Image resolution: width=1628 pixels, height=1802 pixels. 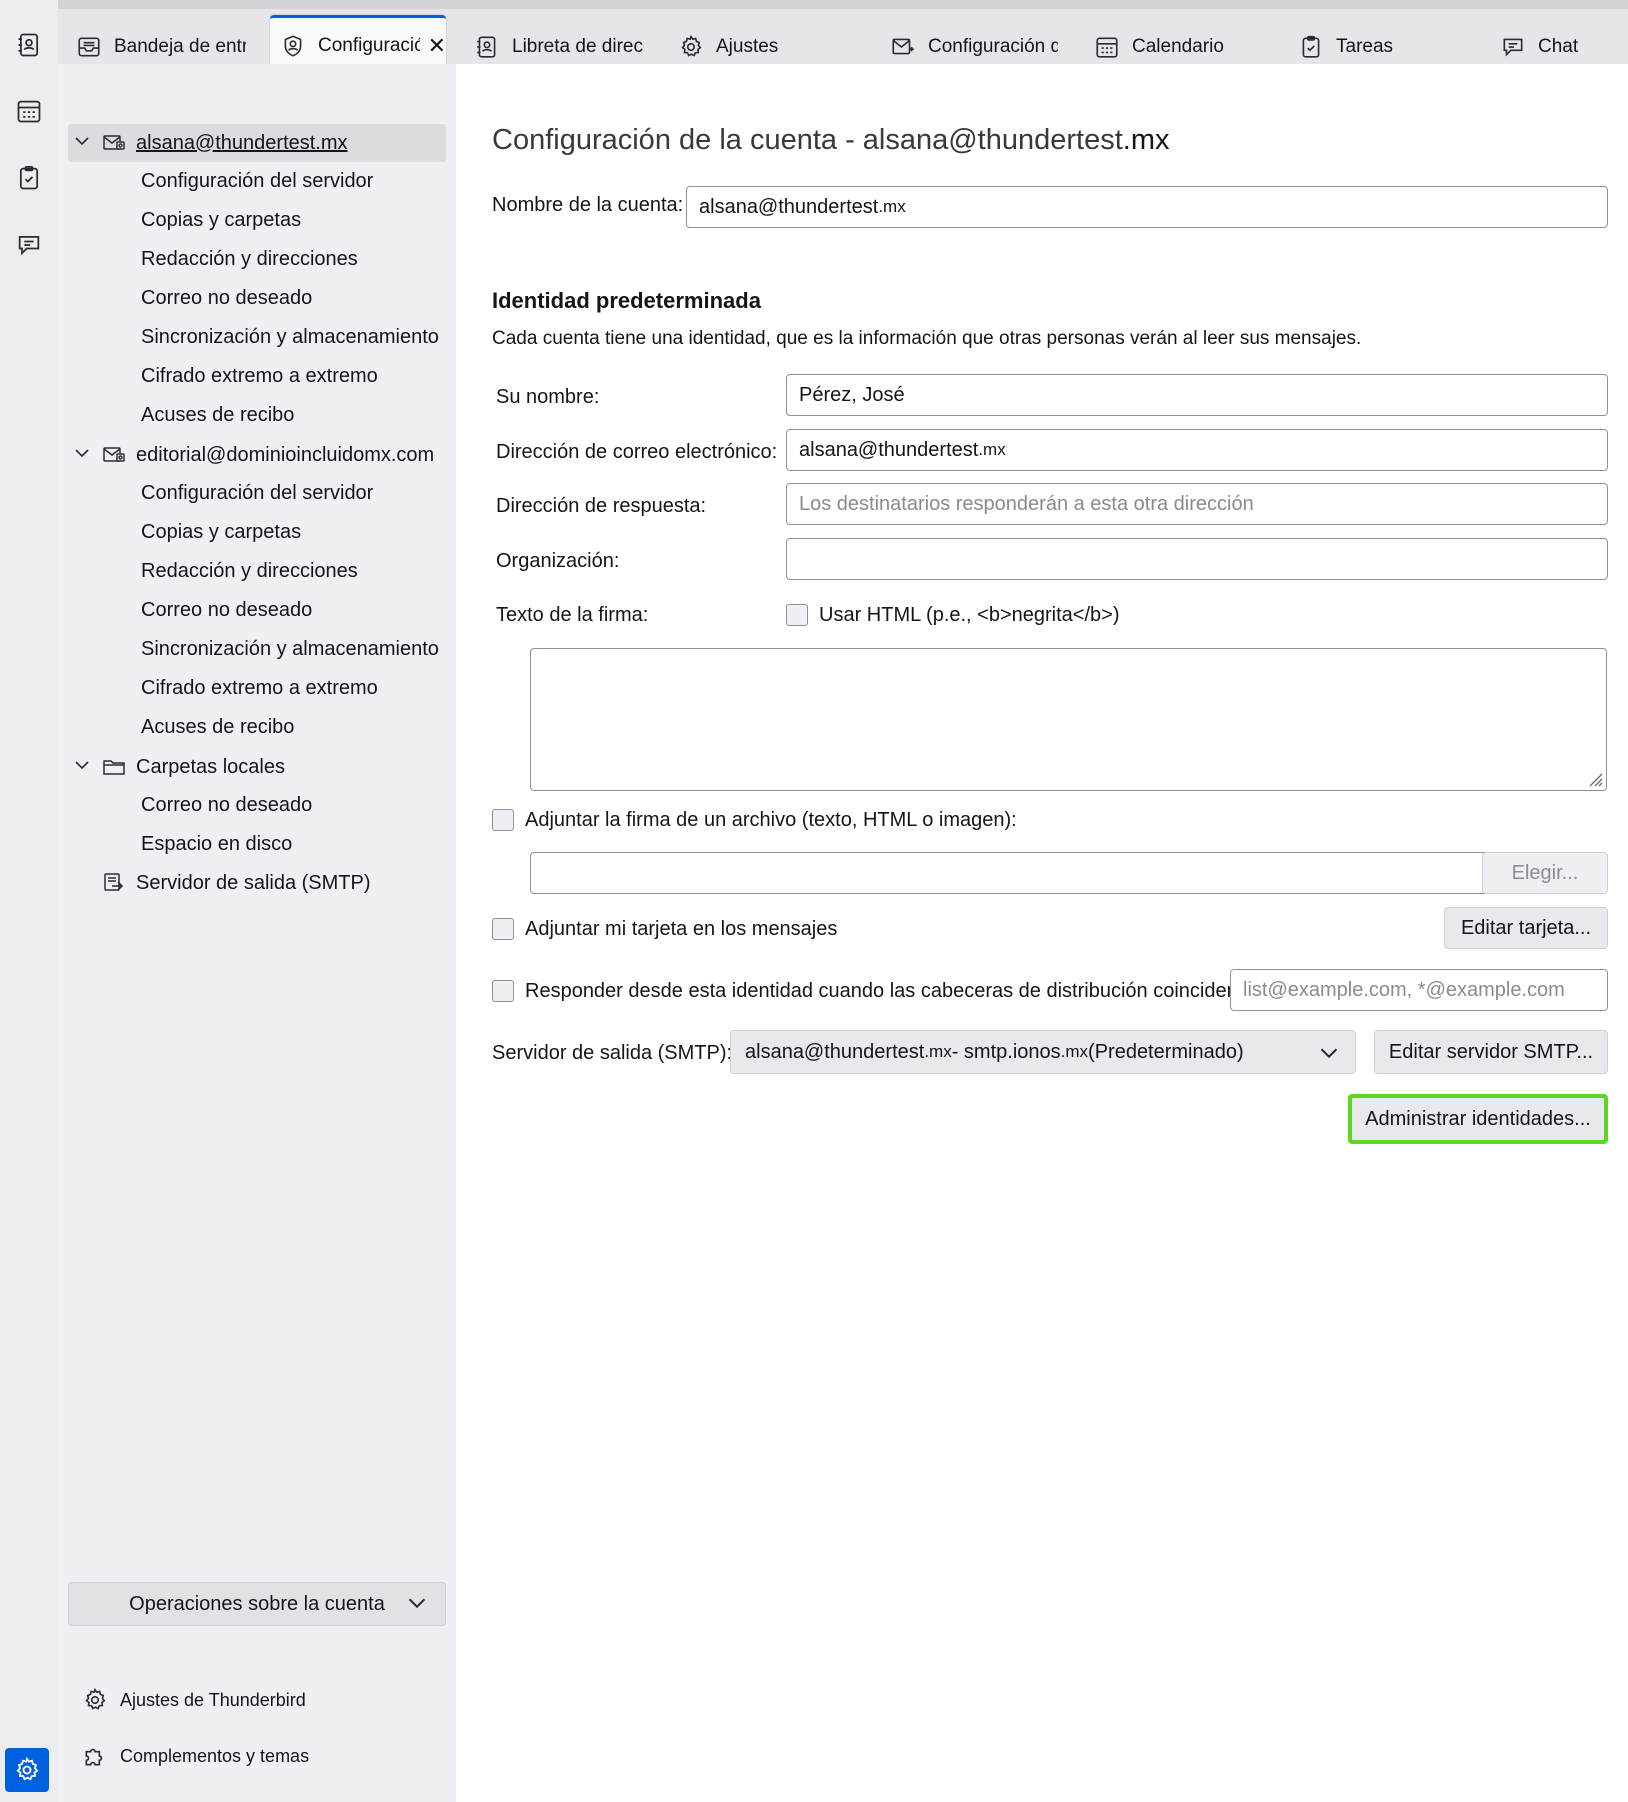 I want to click on use-html-checkbox, so click(x=797, y=615).